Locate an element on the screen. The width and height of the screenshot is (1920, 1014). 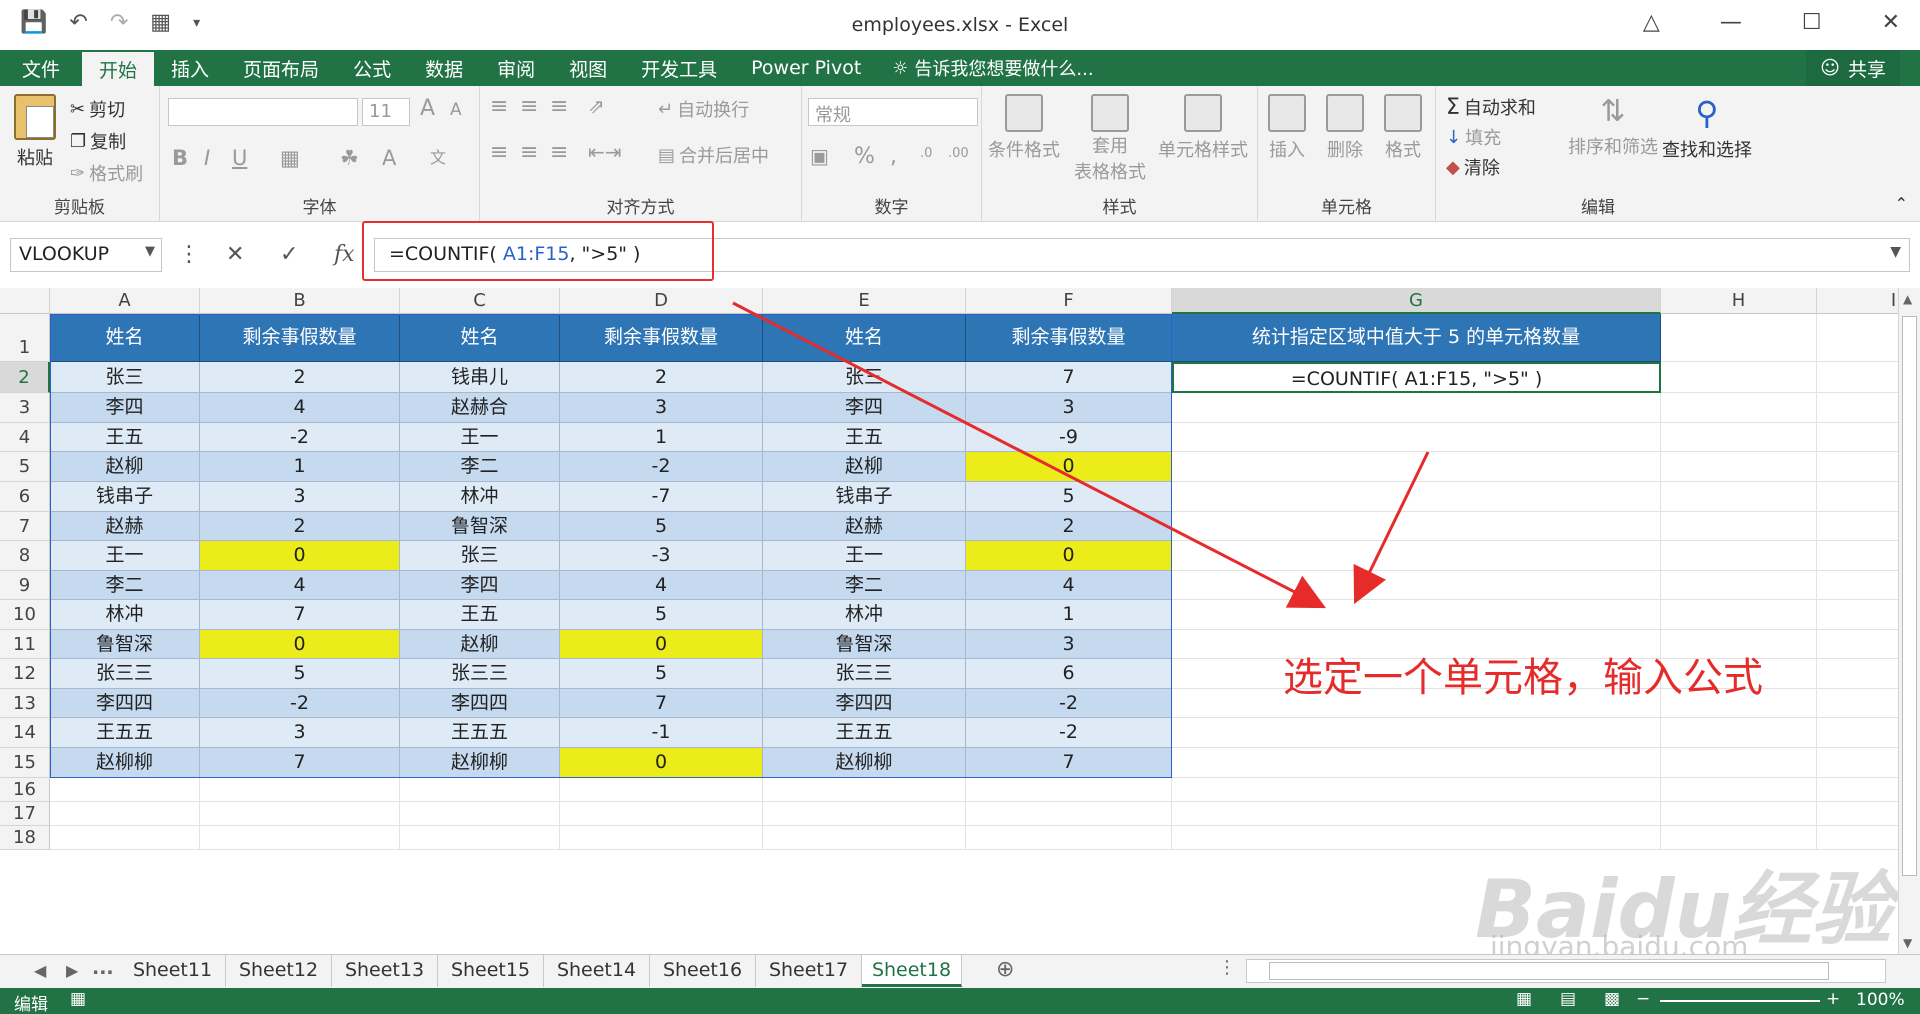
arrow-to-cell is located at coordinates (1391, 528).